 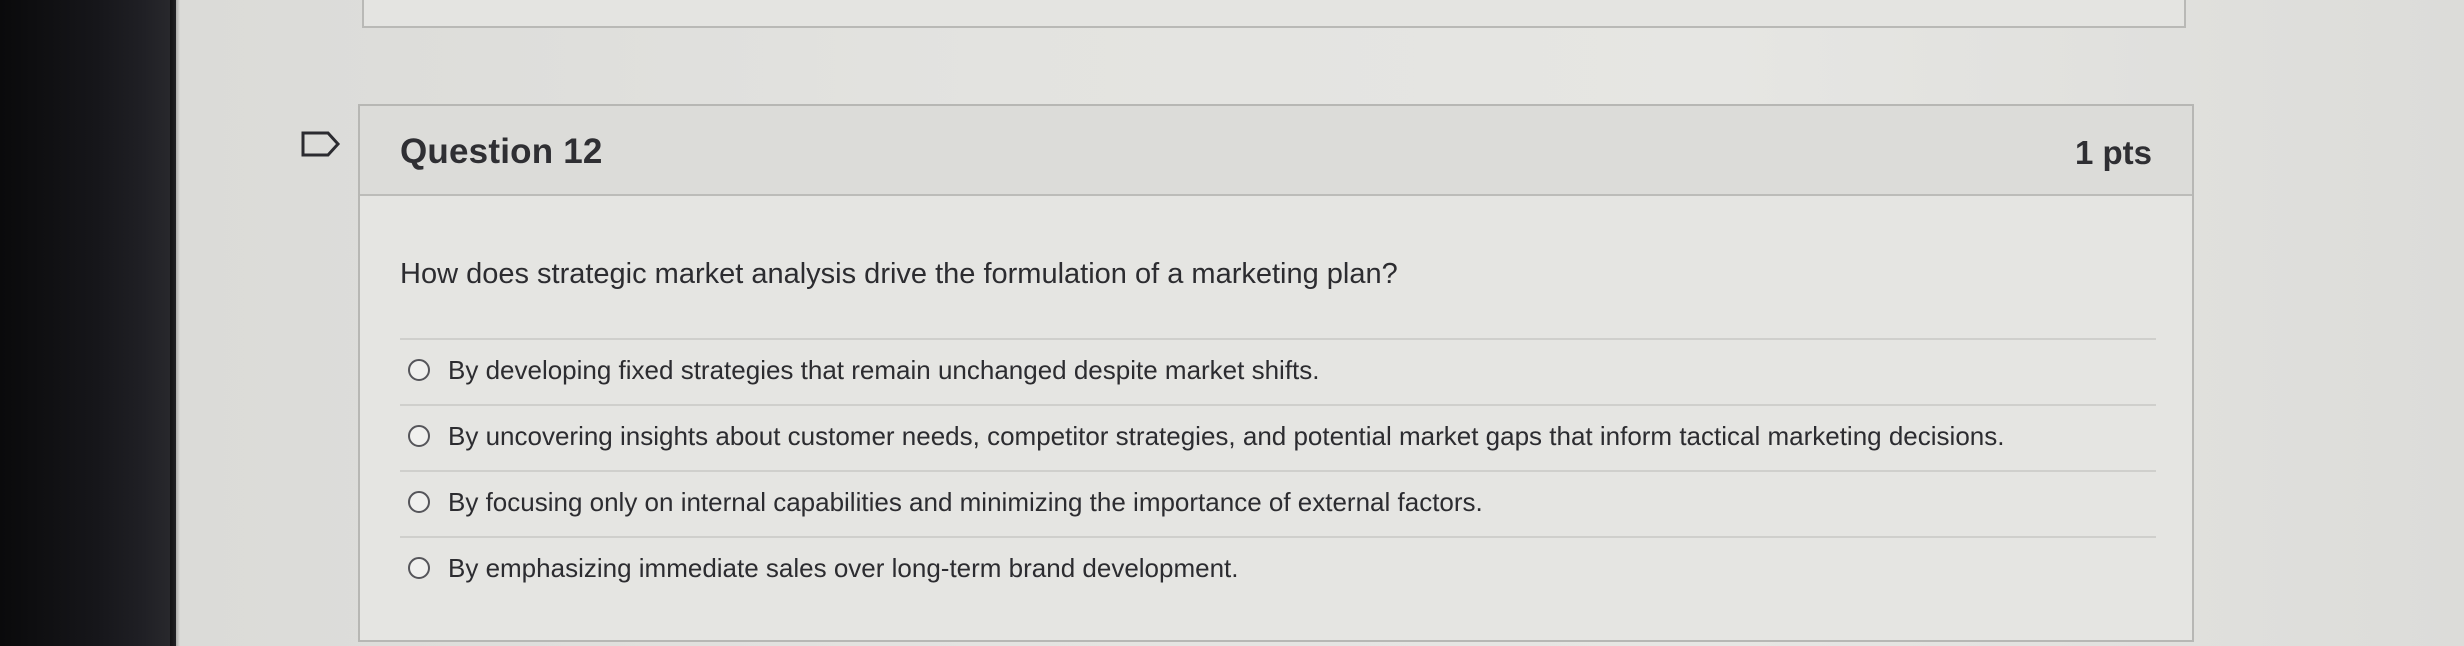 I want to click on question-points: 1 pts, so click(x=2113, y=152).